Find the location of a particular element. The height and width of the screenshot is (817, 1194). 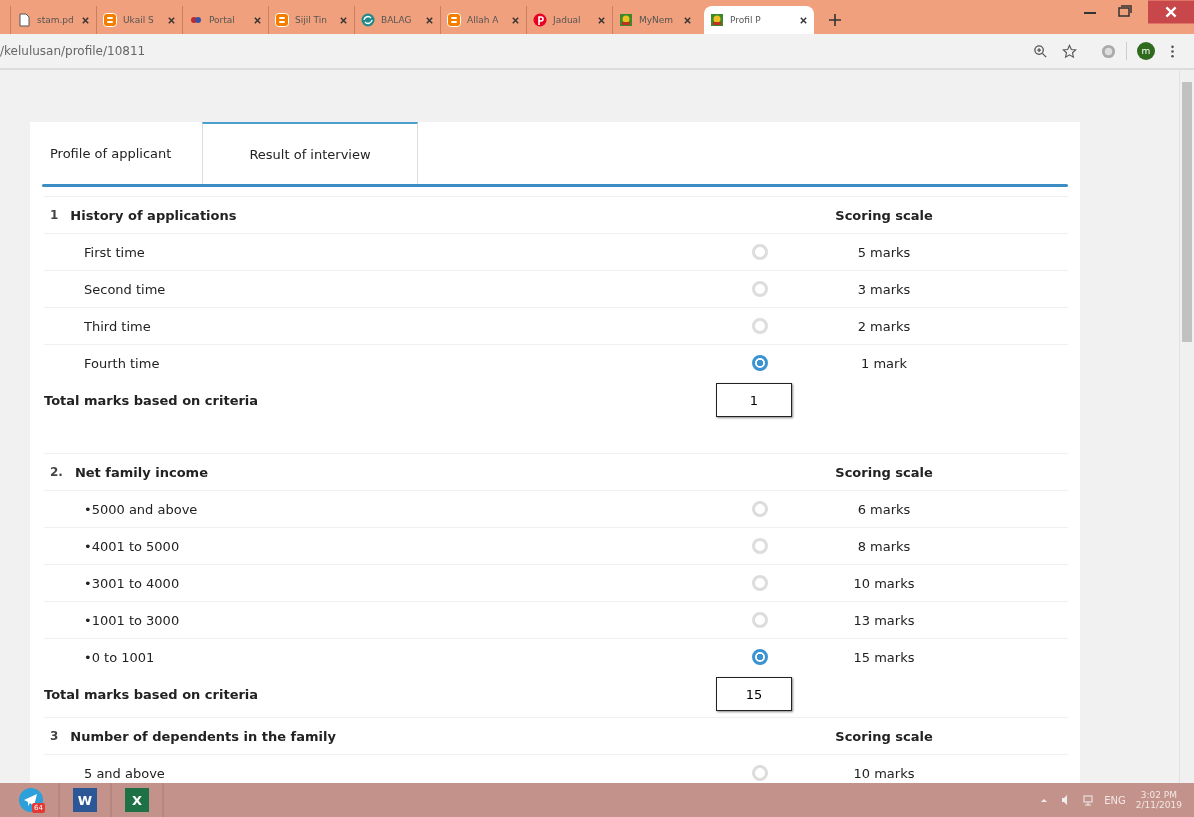

extension-icon is located at coordinates (1108, 51).